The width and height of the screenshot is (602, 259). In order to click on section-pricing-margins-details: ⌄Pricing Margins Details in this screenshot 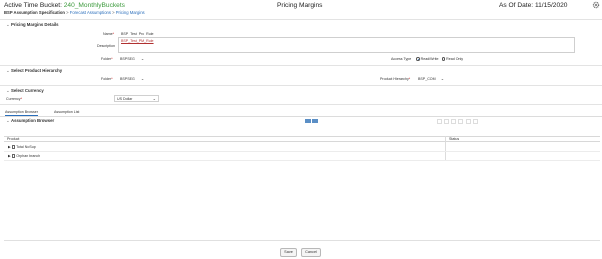, I will do `click(32, 25)`.